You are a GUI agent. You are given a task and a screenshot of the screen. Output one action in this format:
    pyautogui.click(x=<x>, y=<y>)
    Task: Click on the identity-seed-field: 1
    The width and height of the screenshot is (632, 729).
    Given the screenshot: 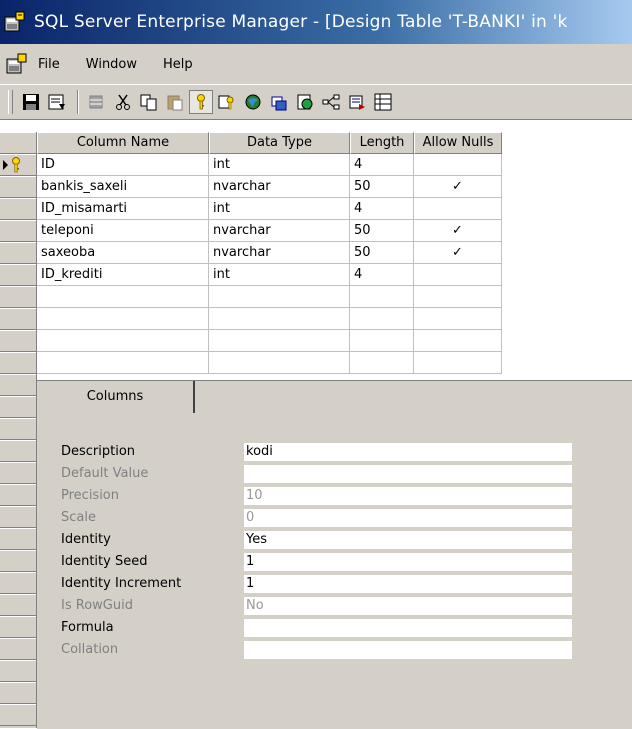 What is the action you would take?
    pyautogui.click(x=408, y=562)
    